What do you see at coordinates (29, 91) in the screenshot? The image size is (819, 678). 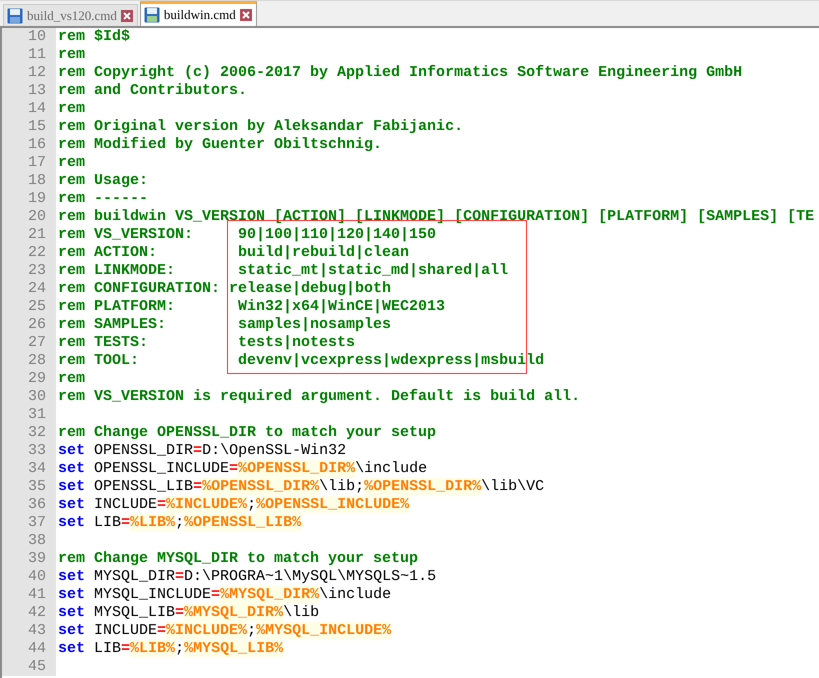 I see `line-number: 13` at bounding box center [29, 91].